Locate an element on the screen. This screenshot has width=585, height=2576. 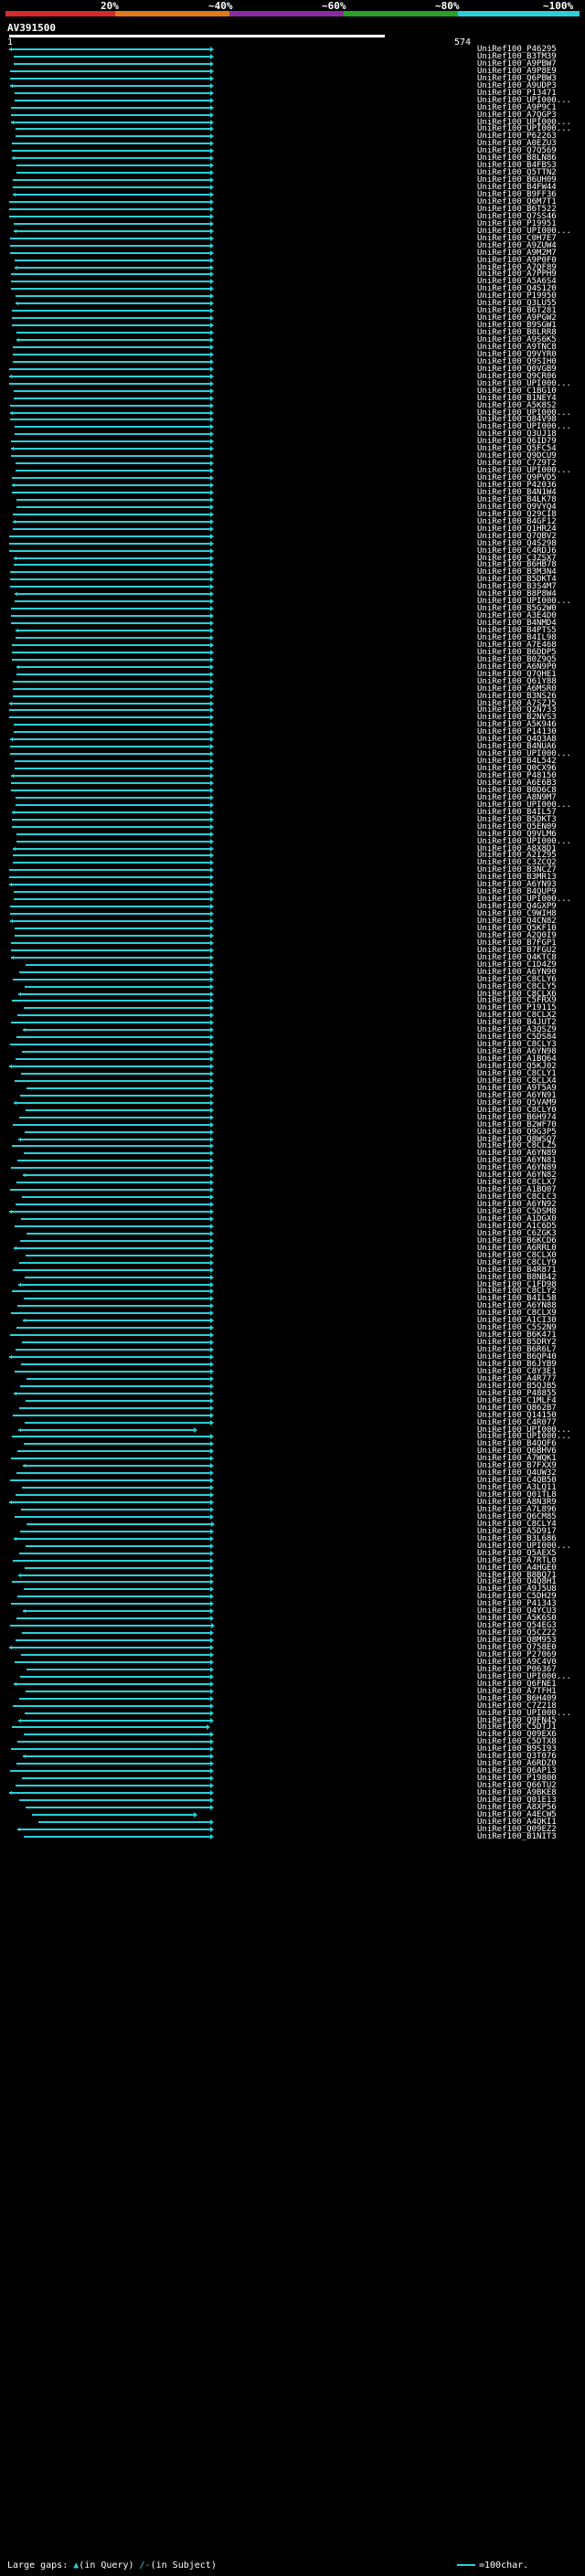
hit-row: UniRef100_B1NIT3 is located at coordinates (293, 1836).